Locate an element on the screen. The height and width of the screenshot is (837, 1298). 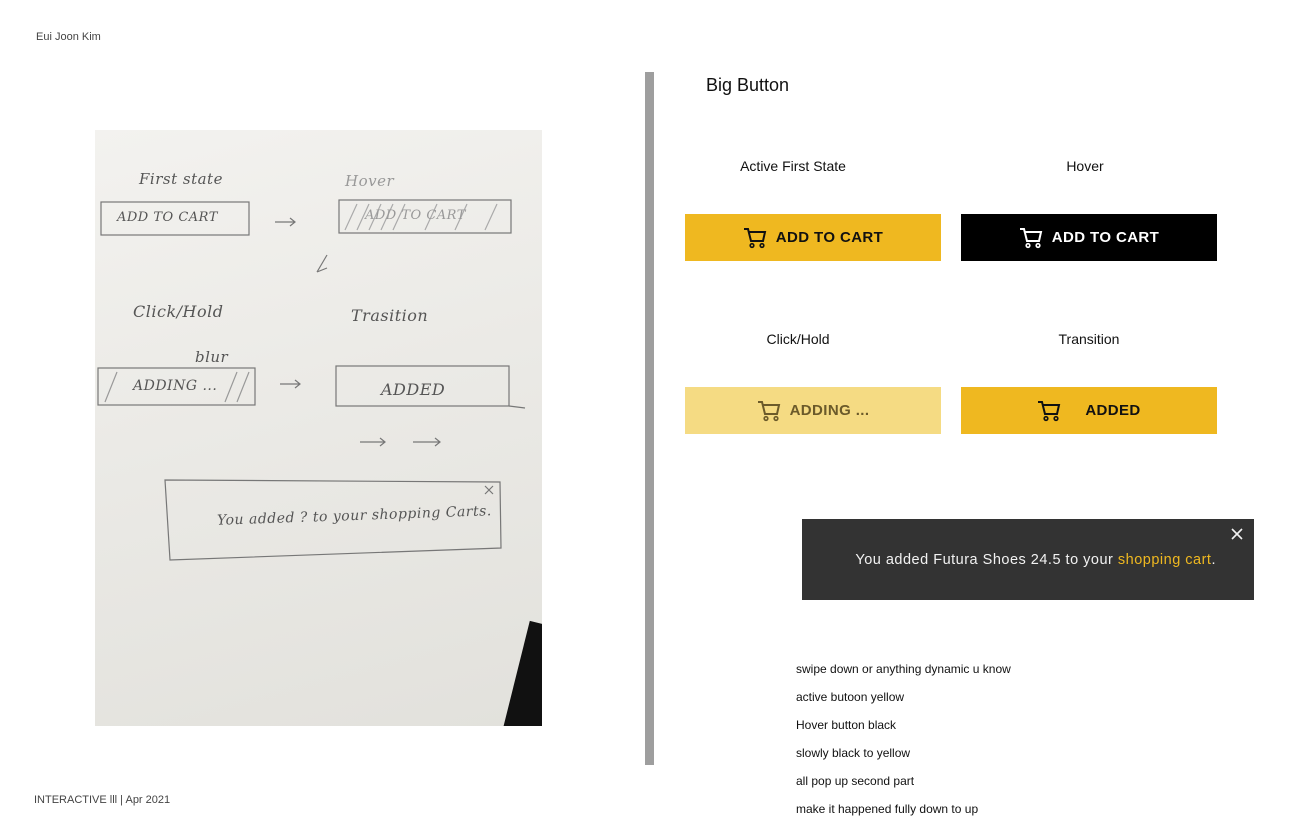
state-label-hover: Hover is located at coordinates (1085, 166).